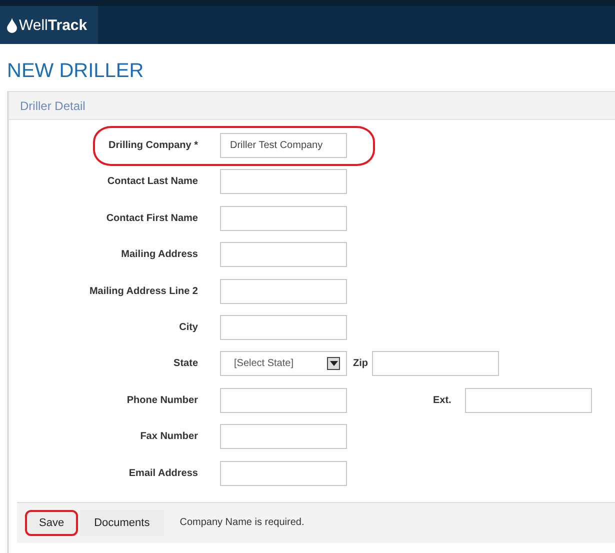 This screenshot has height=553, width=615. Describe the element at coordinates (442, 400) in the screenshot. I see `field-label: Ext.` at that location.